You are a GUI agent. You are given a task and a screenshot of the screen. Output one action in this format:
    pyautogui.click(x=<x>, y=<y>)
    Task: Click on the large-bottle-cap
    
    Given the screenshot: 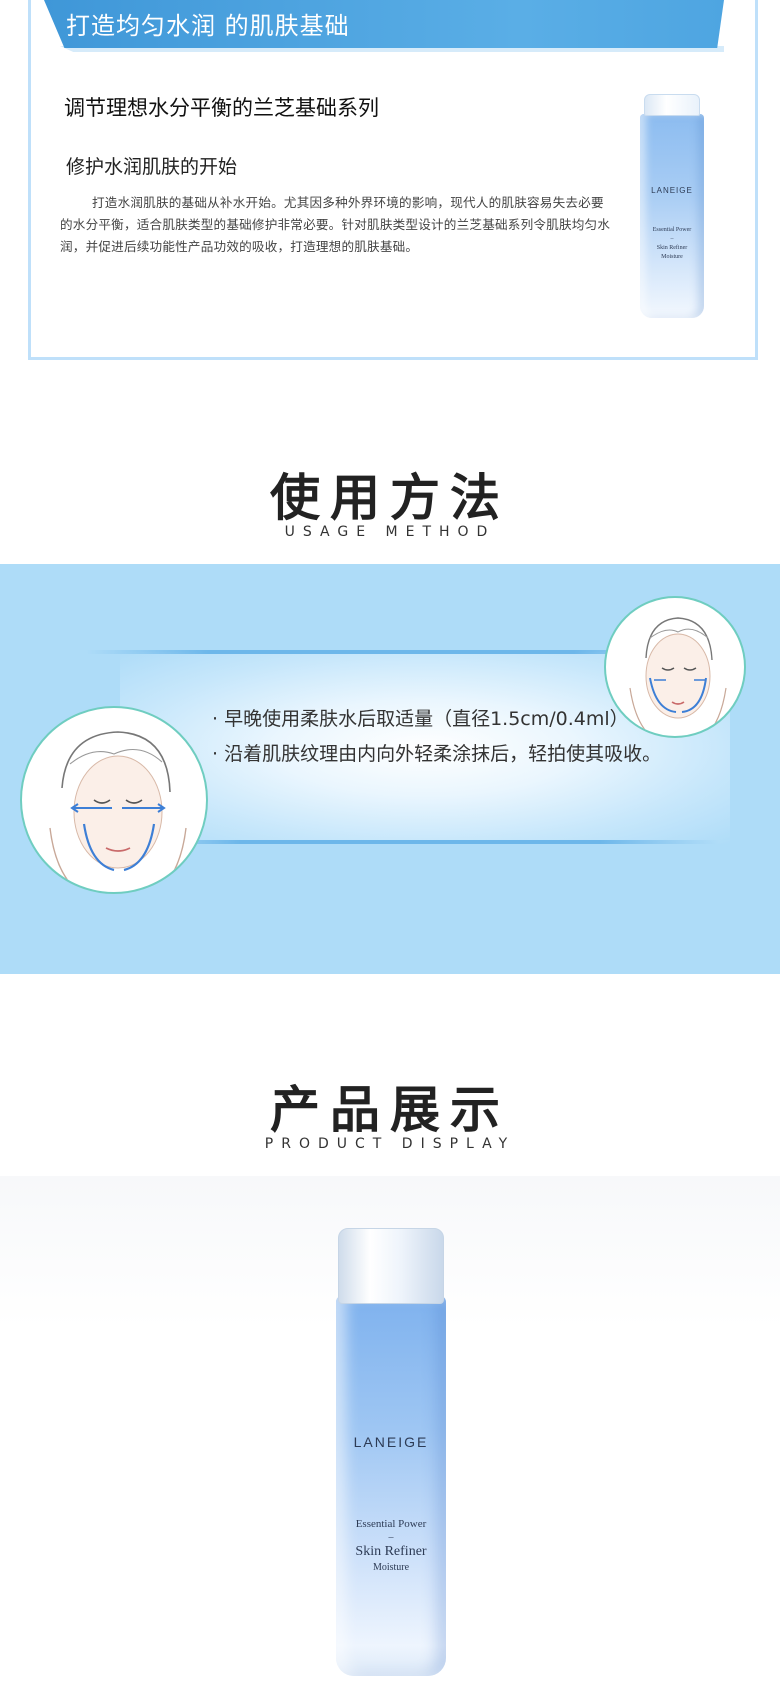 What is the action you would take?
    pyautogui.click(x=391, y=1266)
    